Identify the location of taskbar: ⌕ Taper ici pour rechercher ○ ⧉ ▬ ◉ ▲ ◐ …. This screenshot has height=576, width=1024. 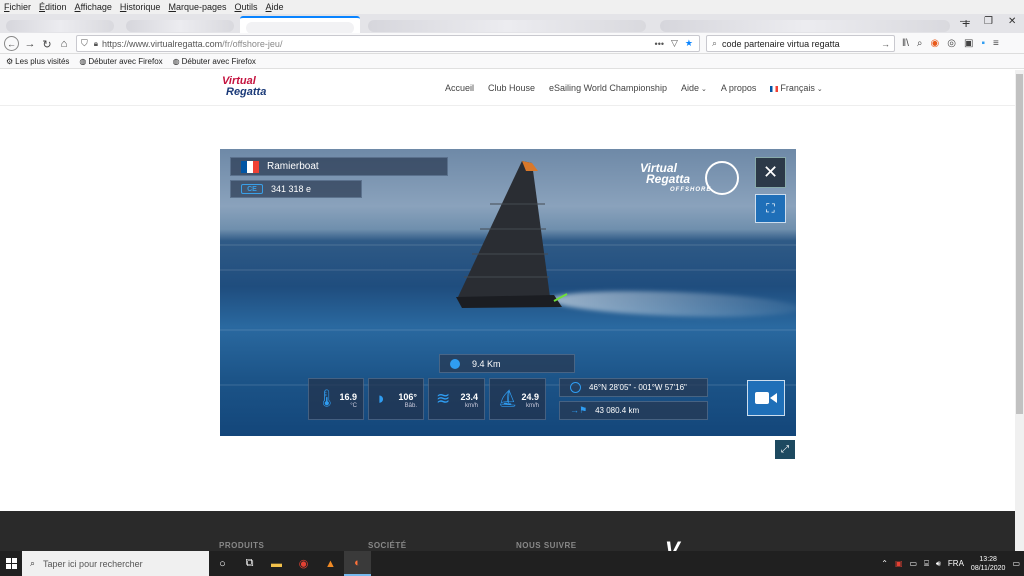
(512, 563).